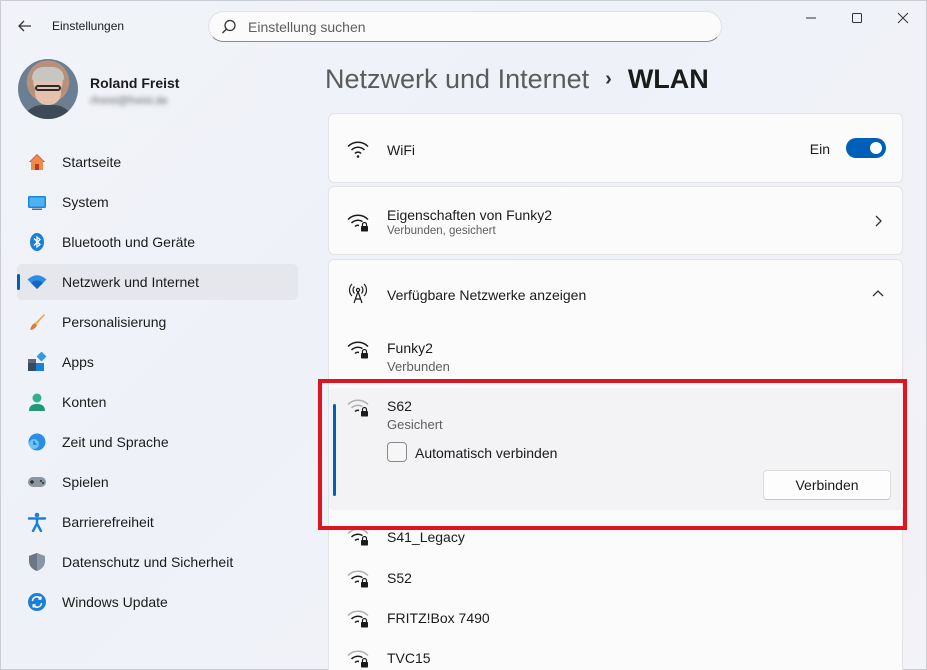 This screenshot has height=670, width=927. I want to click on network-ssid: S52, so click(399, 578).